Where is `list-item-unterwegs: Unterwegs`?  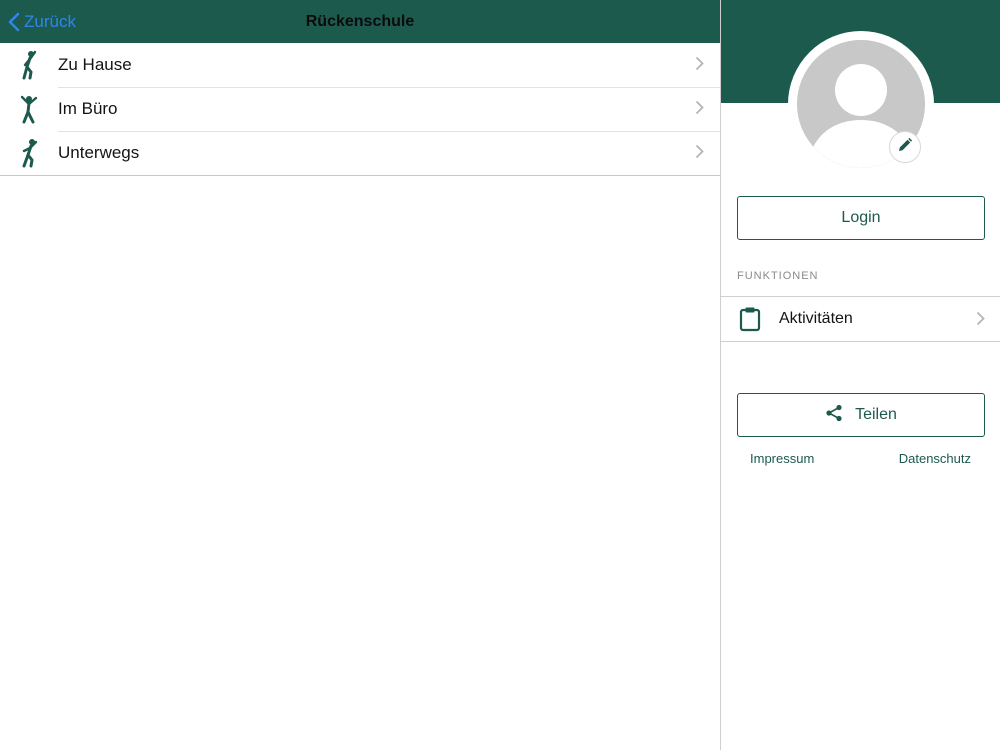 list-item-unterwegs: Unterwegs is located at coordinates (360, 153).